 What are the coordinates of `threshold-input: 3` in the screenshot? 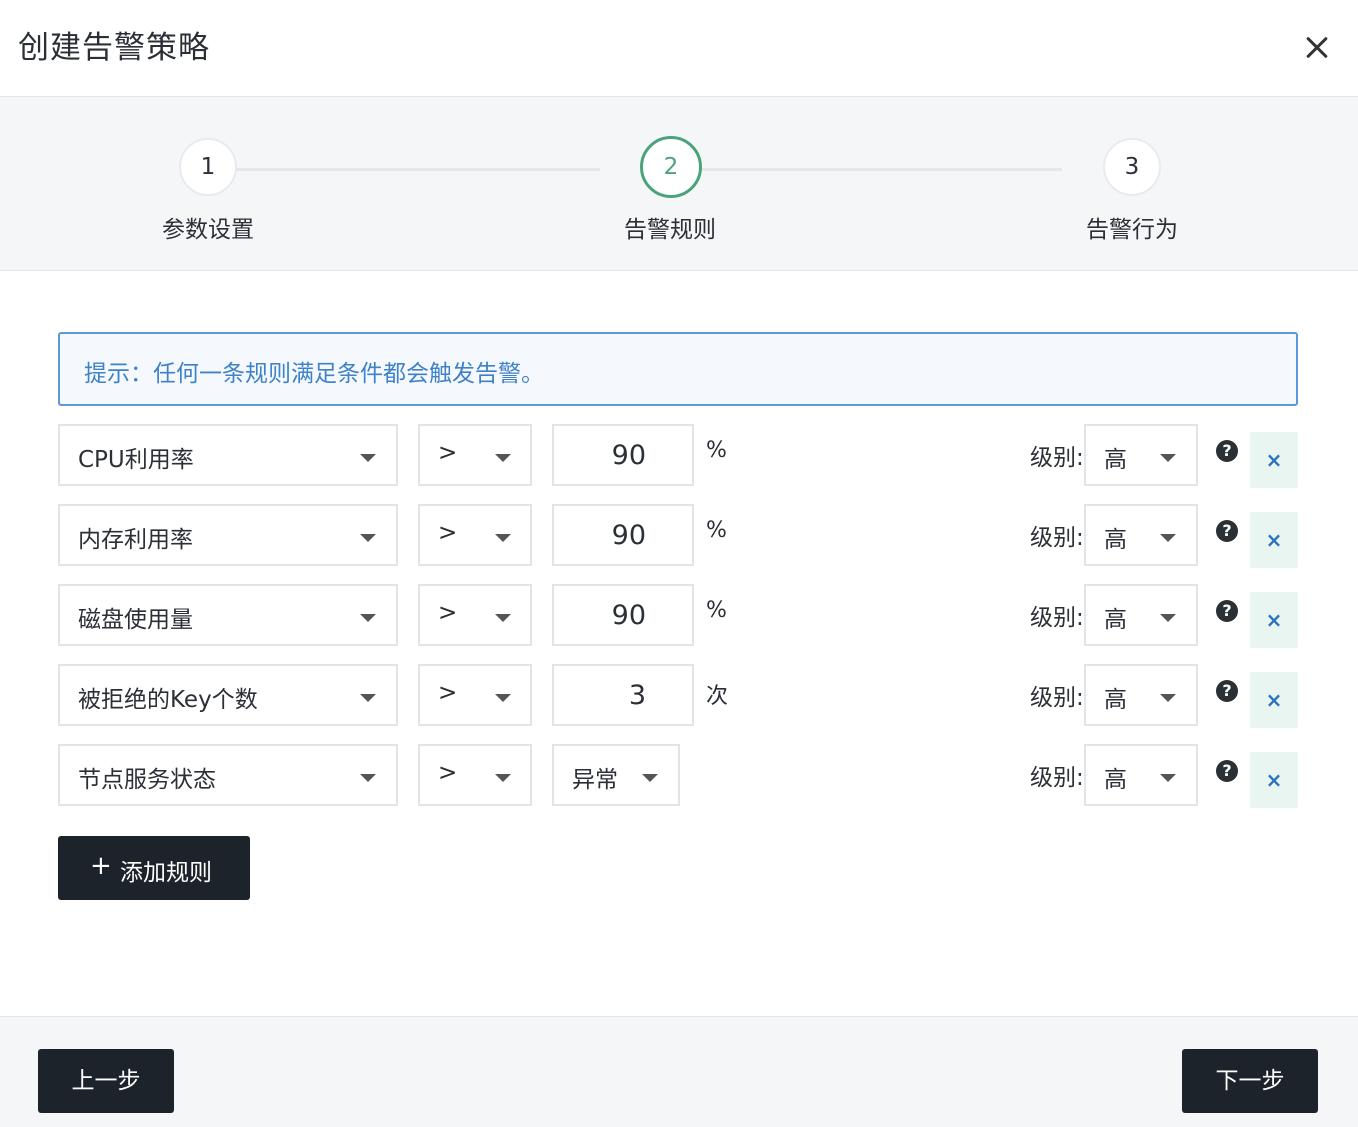 It's located at (623, 695).